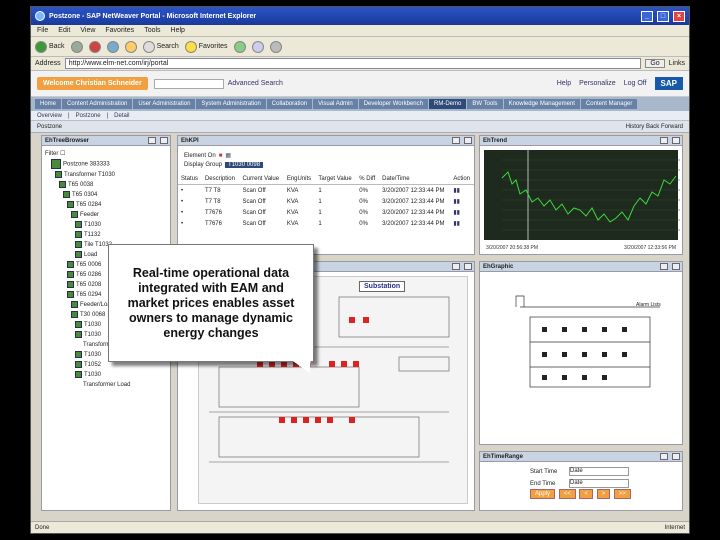 The height and width of the screenshot is (540, 720). I want to click on tab-collaboration: Collaboration, so click(289, 104).